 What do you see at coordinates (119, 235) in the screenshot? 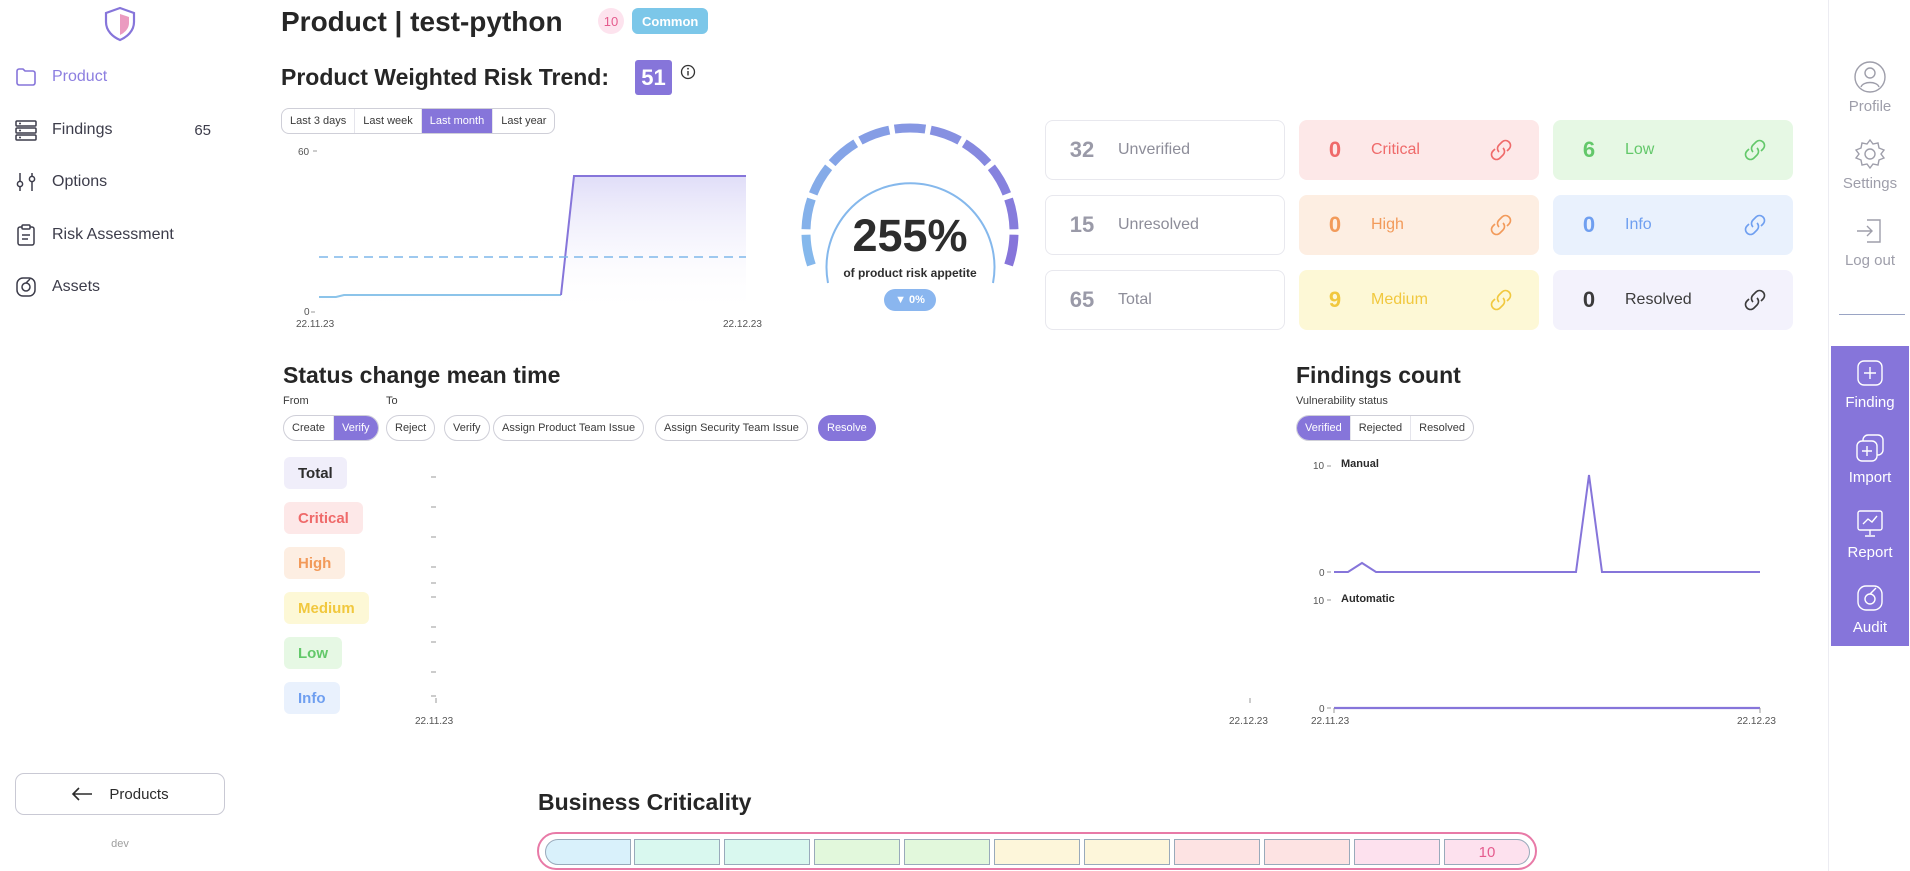
I see `sidebar-item-risk-assessment: Risk Assessment` at bounding box center [119, 235].